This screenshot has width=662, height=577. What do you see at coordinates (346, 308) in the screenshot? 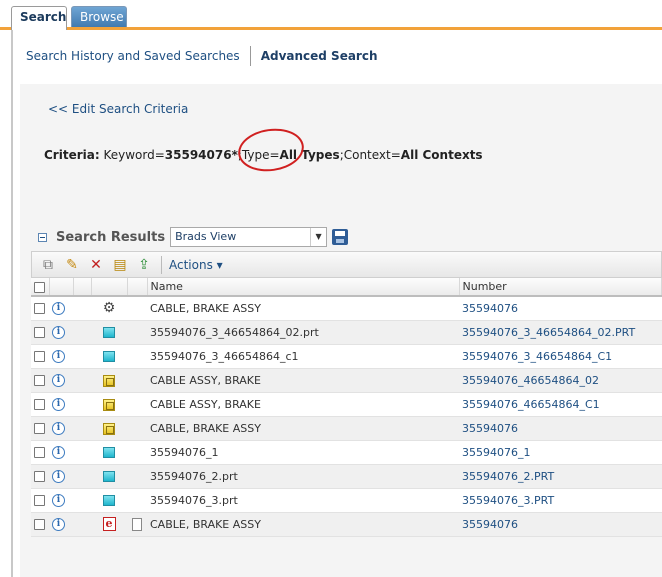
I see `table-row: i ⚙ CABLE, BRAKE ASSY 35594076` at bounding box center [346, 308].